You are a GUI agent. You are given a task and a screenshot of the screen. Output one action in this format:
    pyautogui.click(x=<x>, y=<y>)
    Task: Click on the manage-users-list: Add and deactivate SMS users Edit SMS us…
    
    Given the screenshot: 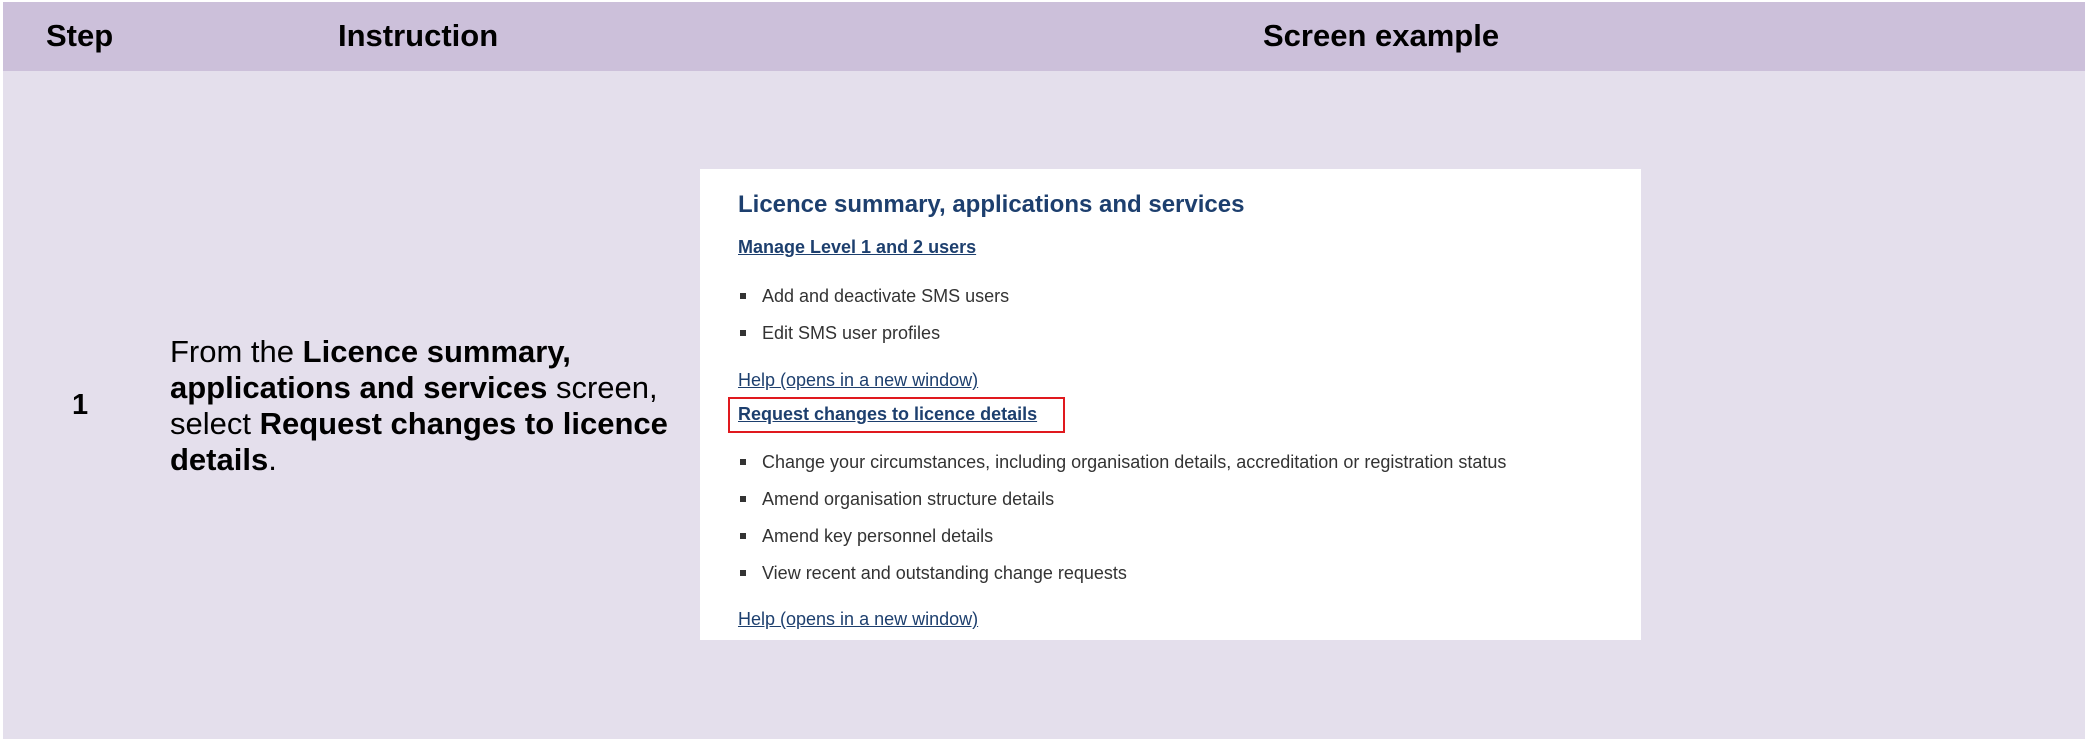 What is the action you would take?
    pyautogui.click(x=873, y=322)
    